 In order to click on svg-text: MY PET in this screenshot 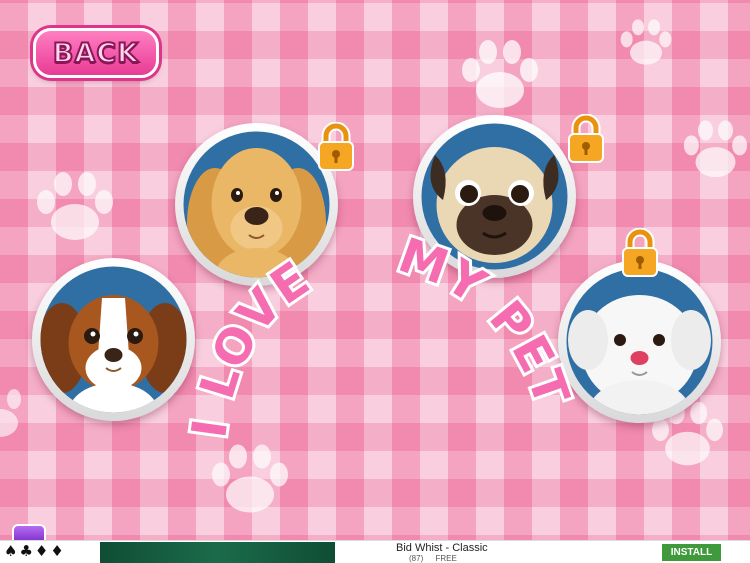, I will do `click(486, 320)`.